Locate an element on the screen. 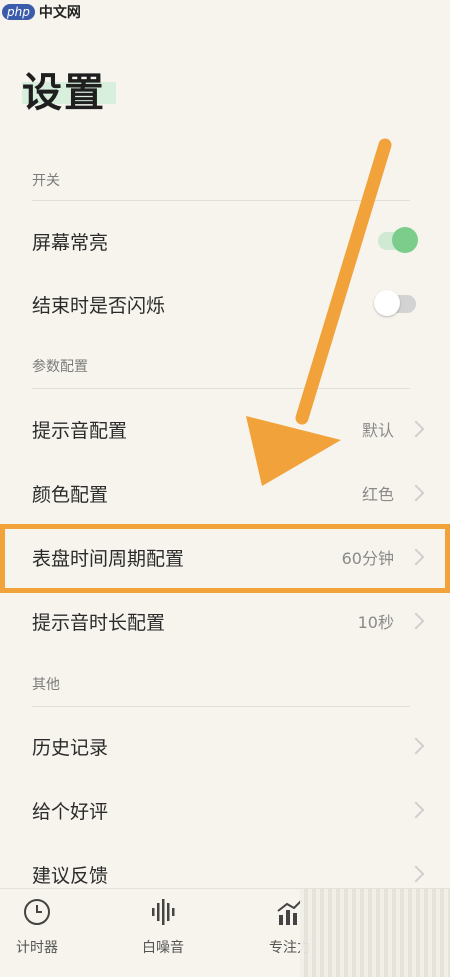  setting-label: 屏幕常亮 is located at coordinates (70, 242).